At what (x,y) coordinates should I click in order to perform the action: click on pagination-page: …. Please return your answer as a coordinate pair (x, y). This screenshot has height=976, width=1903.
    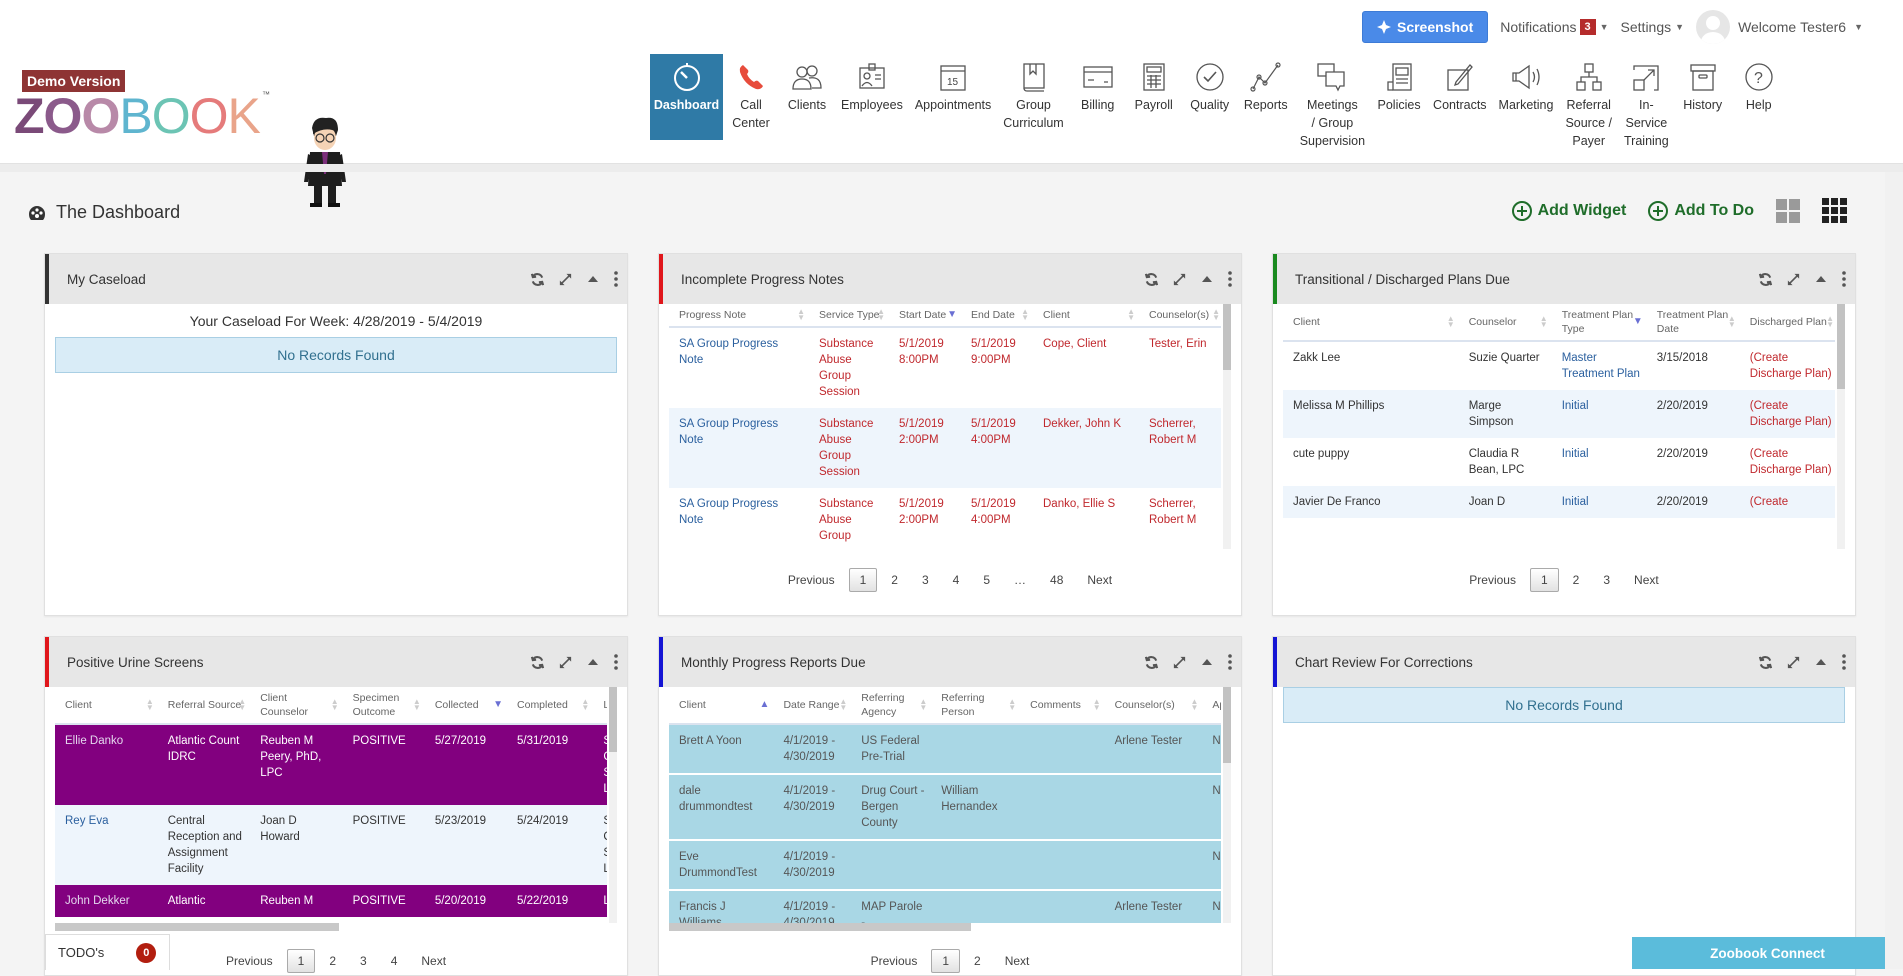
    Looking at the image, I should click on (1020, 580).